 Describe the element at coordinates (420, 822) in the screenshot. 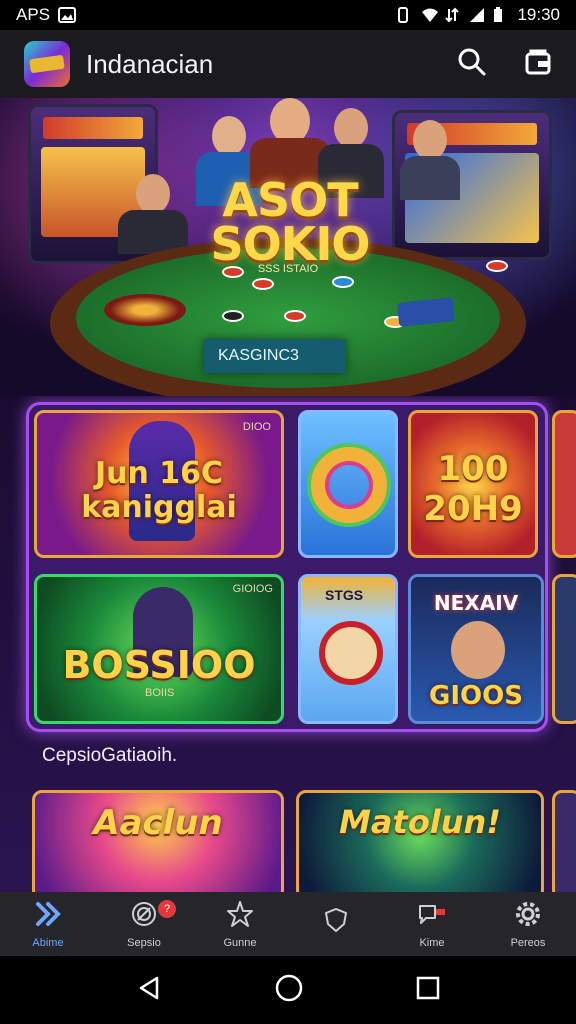

I see `game-tile-title: Matolun!` at that location.